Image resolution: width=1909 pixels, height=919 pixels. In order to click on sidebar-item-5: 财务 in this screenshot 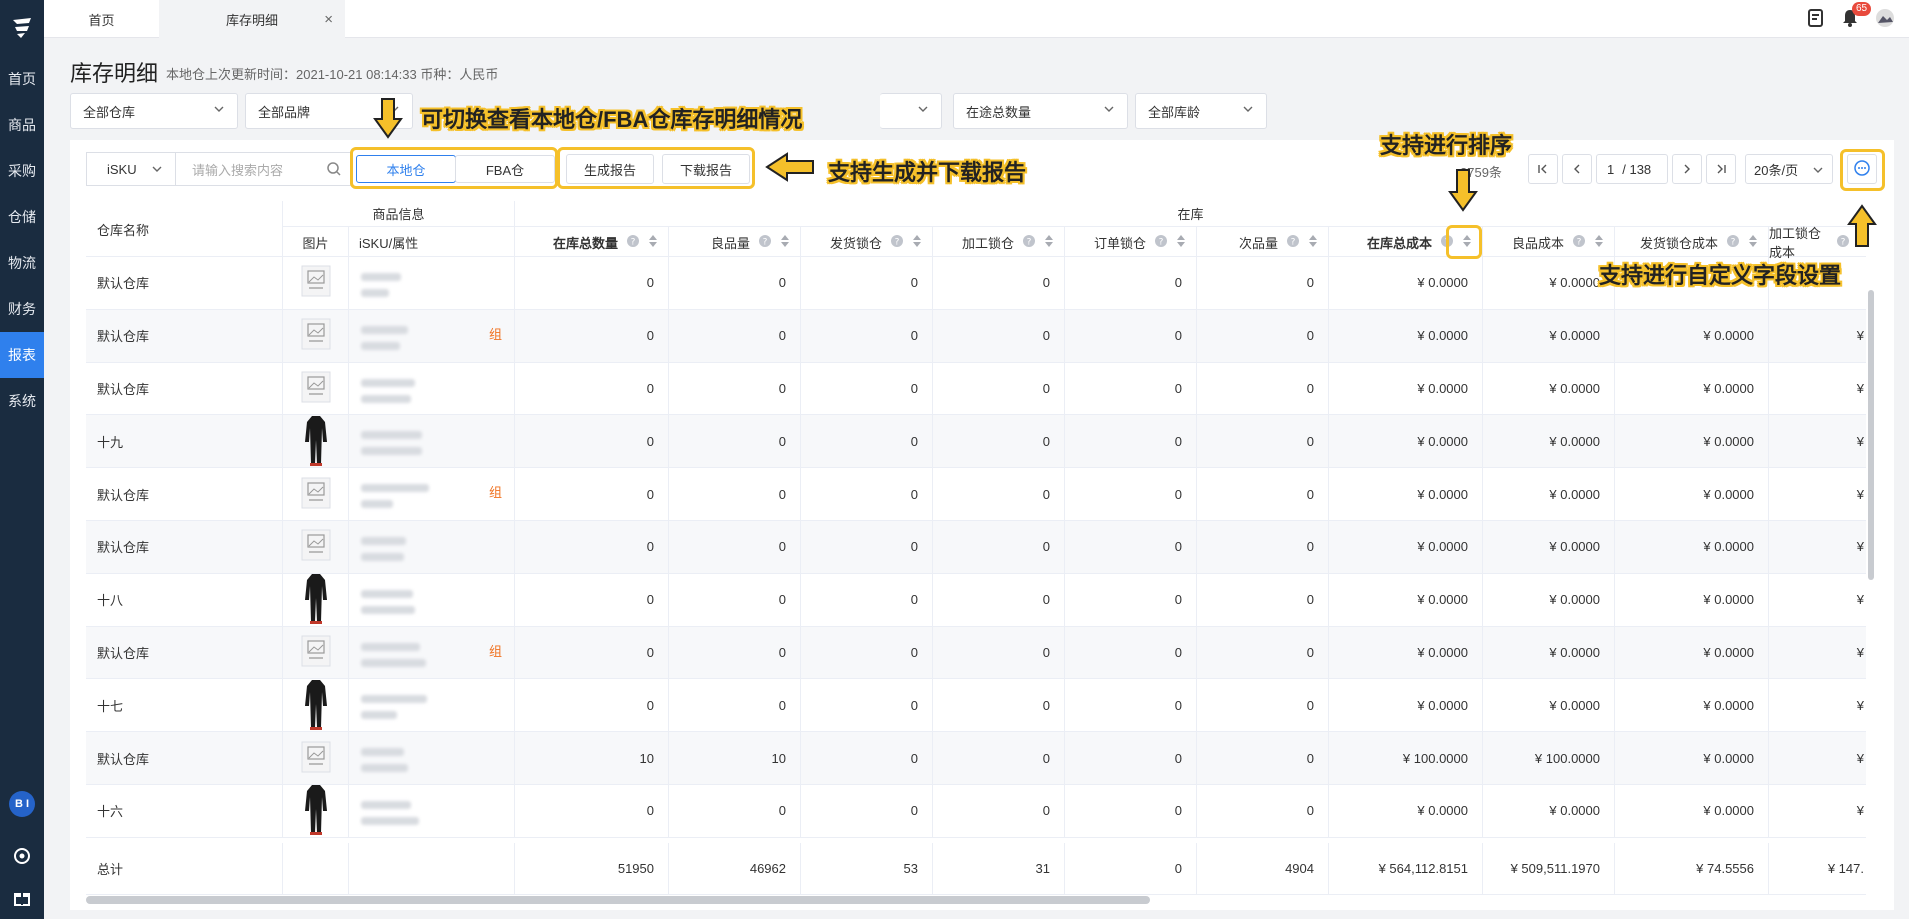, I will do `click(22, 309)`.